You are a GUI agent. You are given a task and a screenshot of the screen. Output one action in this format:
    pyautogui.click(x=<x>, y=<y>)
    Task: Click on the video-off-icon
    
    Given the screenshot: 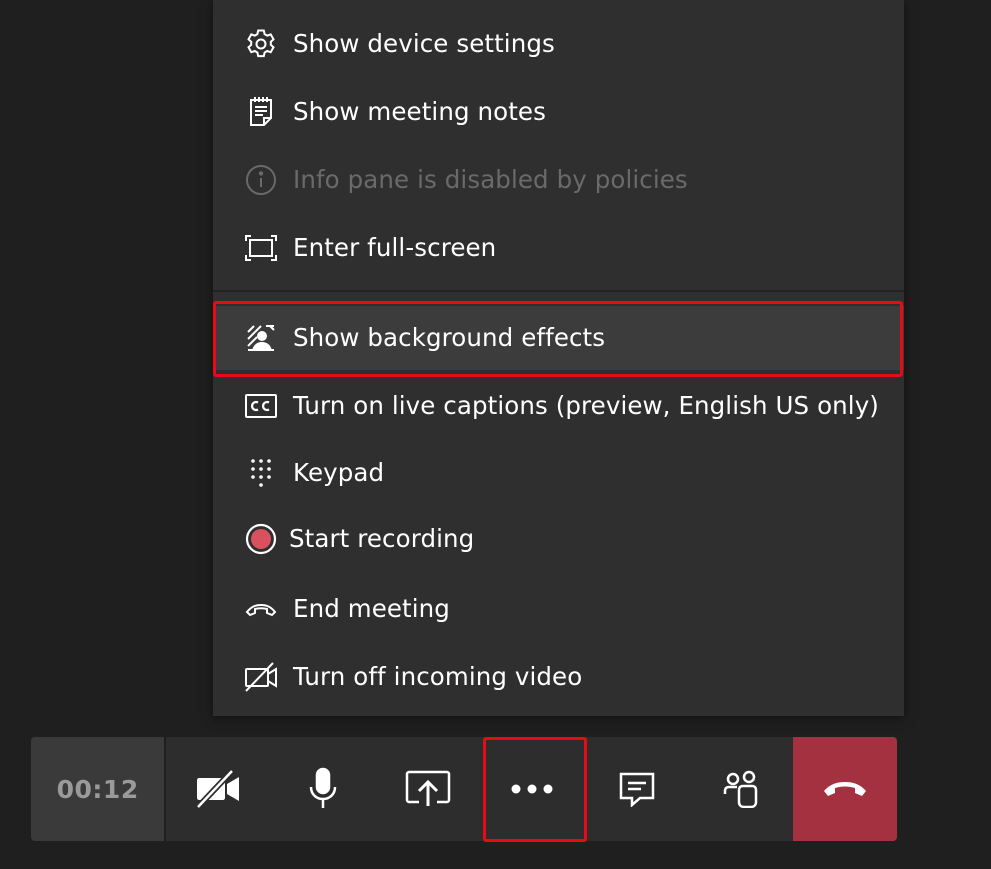 What is the action you would take?
    pyautogui.click(x=261, y=677)
    